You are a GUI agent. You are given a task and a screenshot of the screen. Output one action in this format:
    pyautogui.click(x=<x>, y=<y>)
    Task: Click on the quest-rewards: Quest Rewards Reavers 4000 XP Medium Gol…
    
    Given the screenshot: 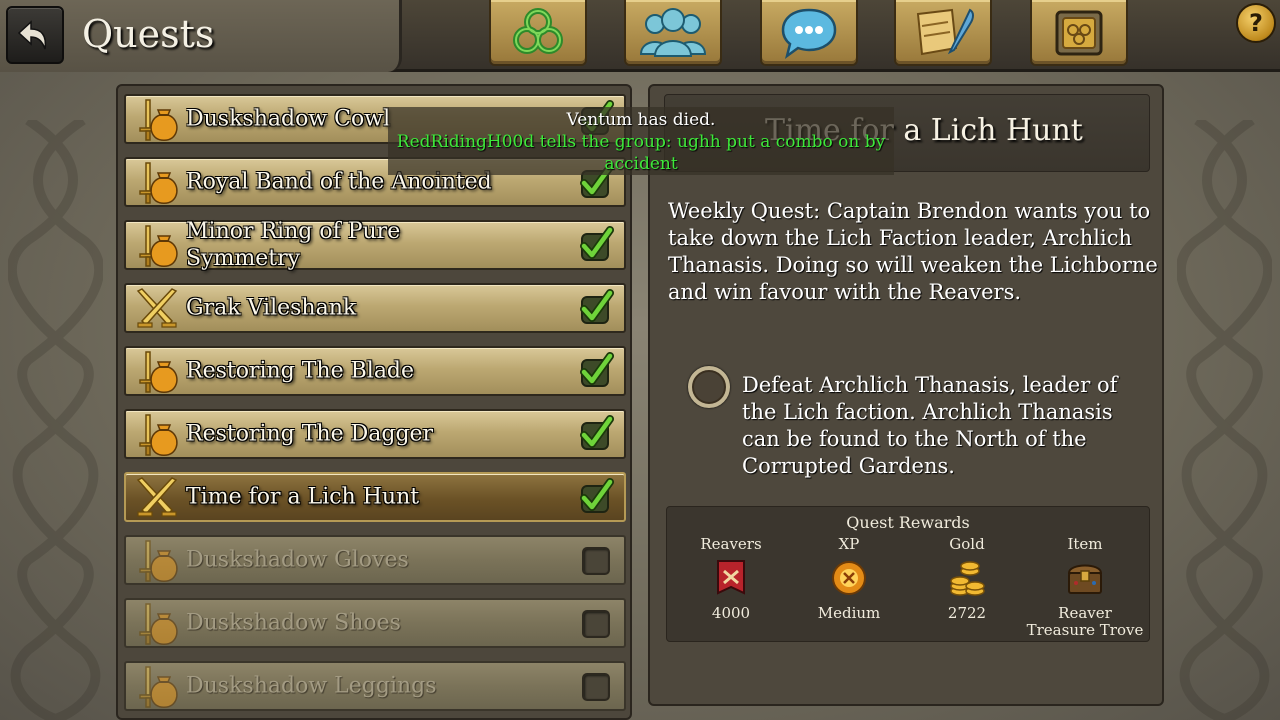 What is the action you would take?
    pyautogui.click(x=908, y=574)
    